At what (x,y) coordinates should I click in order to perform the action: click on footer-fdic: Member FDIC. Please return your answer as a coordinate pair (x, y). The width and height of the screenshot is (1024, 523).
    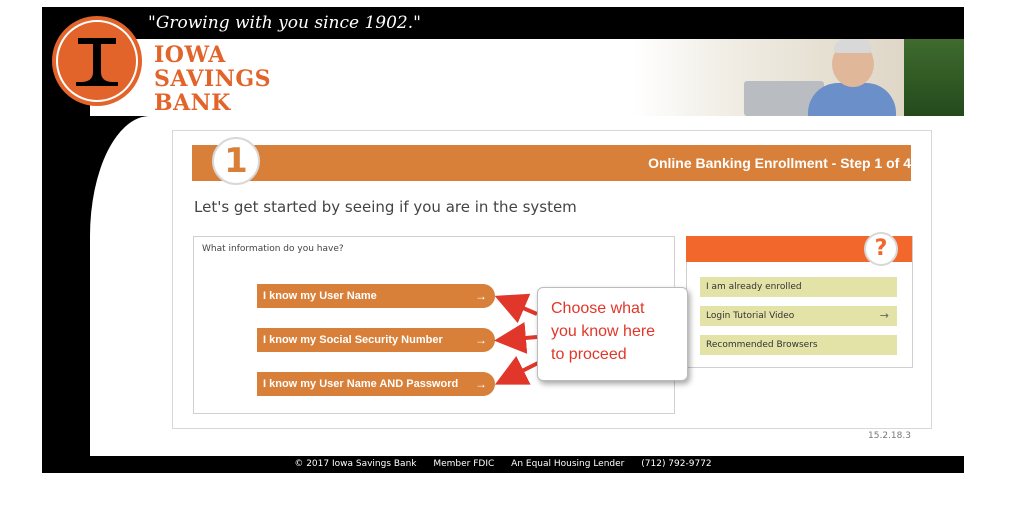
    Looking at the image, I should click on (463, 464).